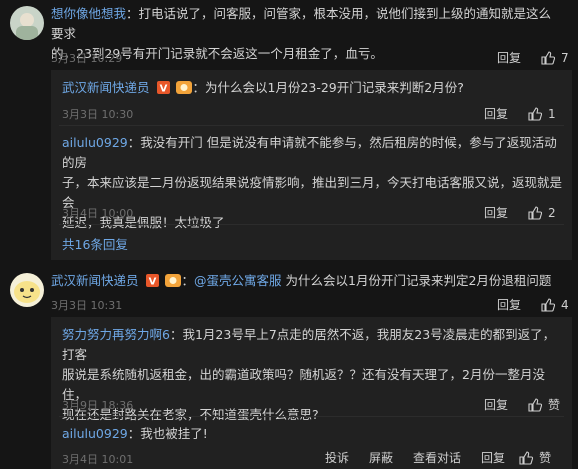  I want to click on like-button: 1, so click(542, 114).